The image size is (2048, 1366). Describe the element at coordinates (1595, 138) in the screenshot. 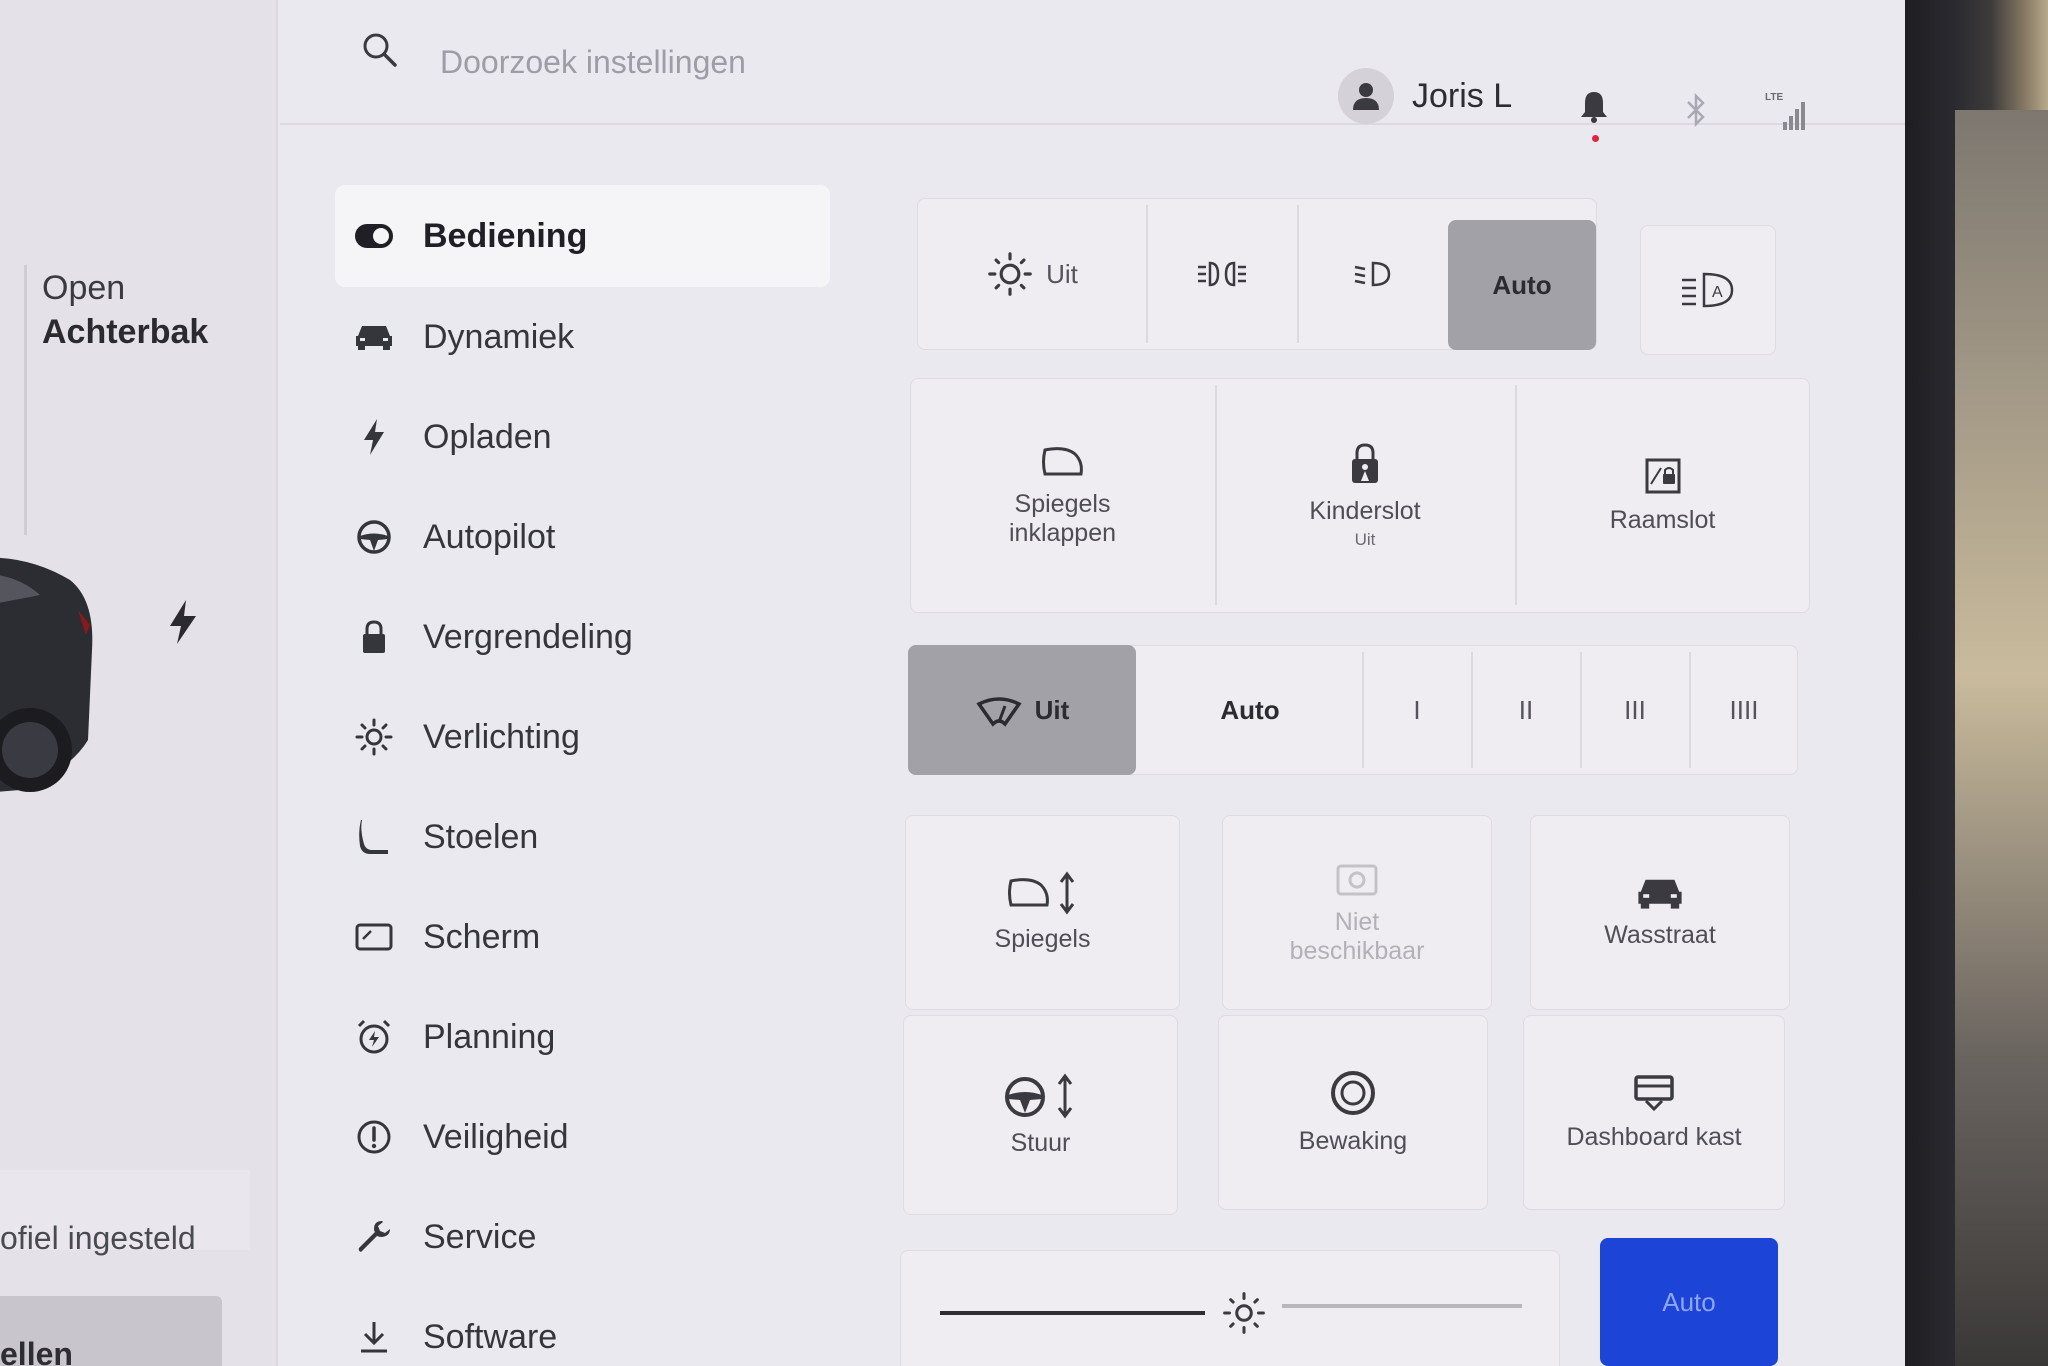

I see `notification-dot` at that location.